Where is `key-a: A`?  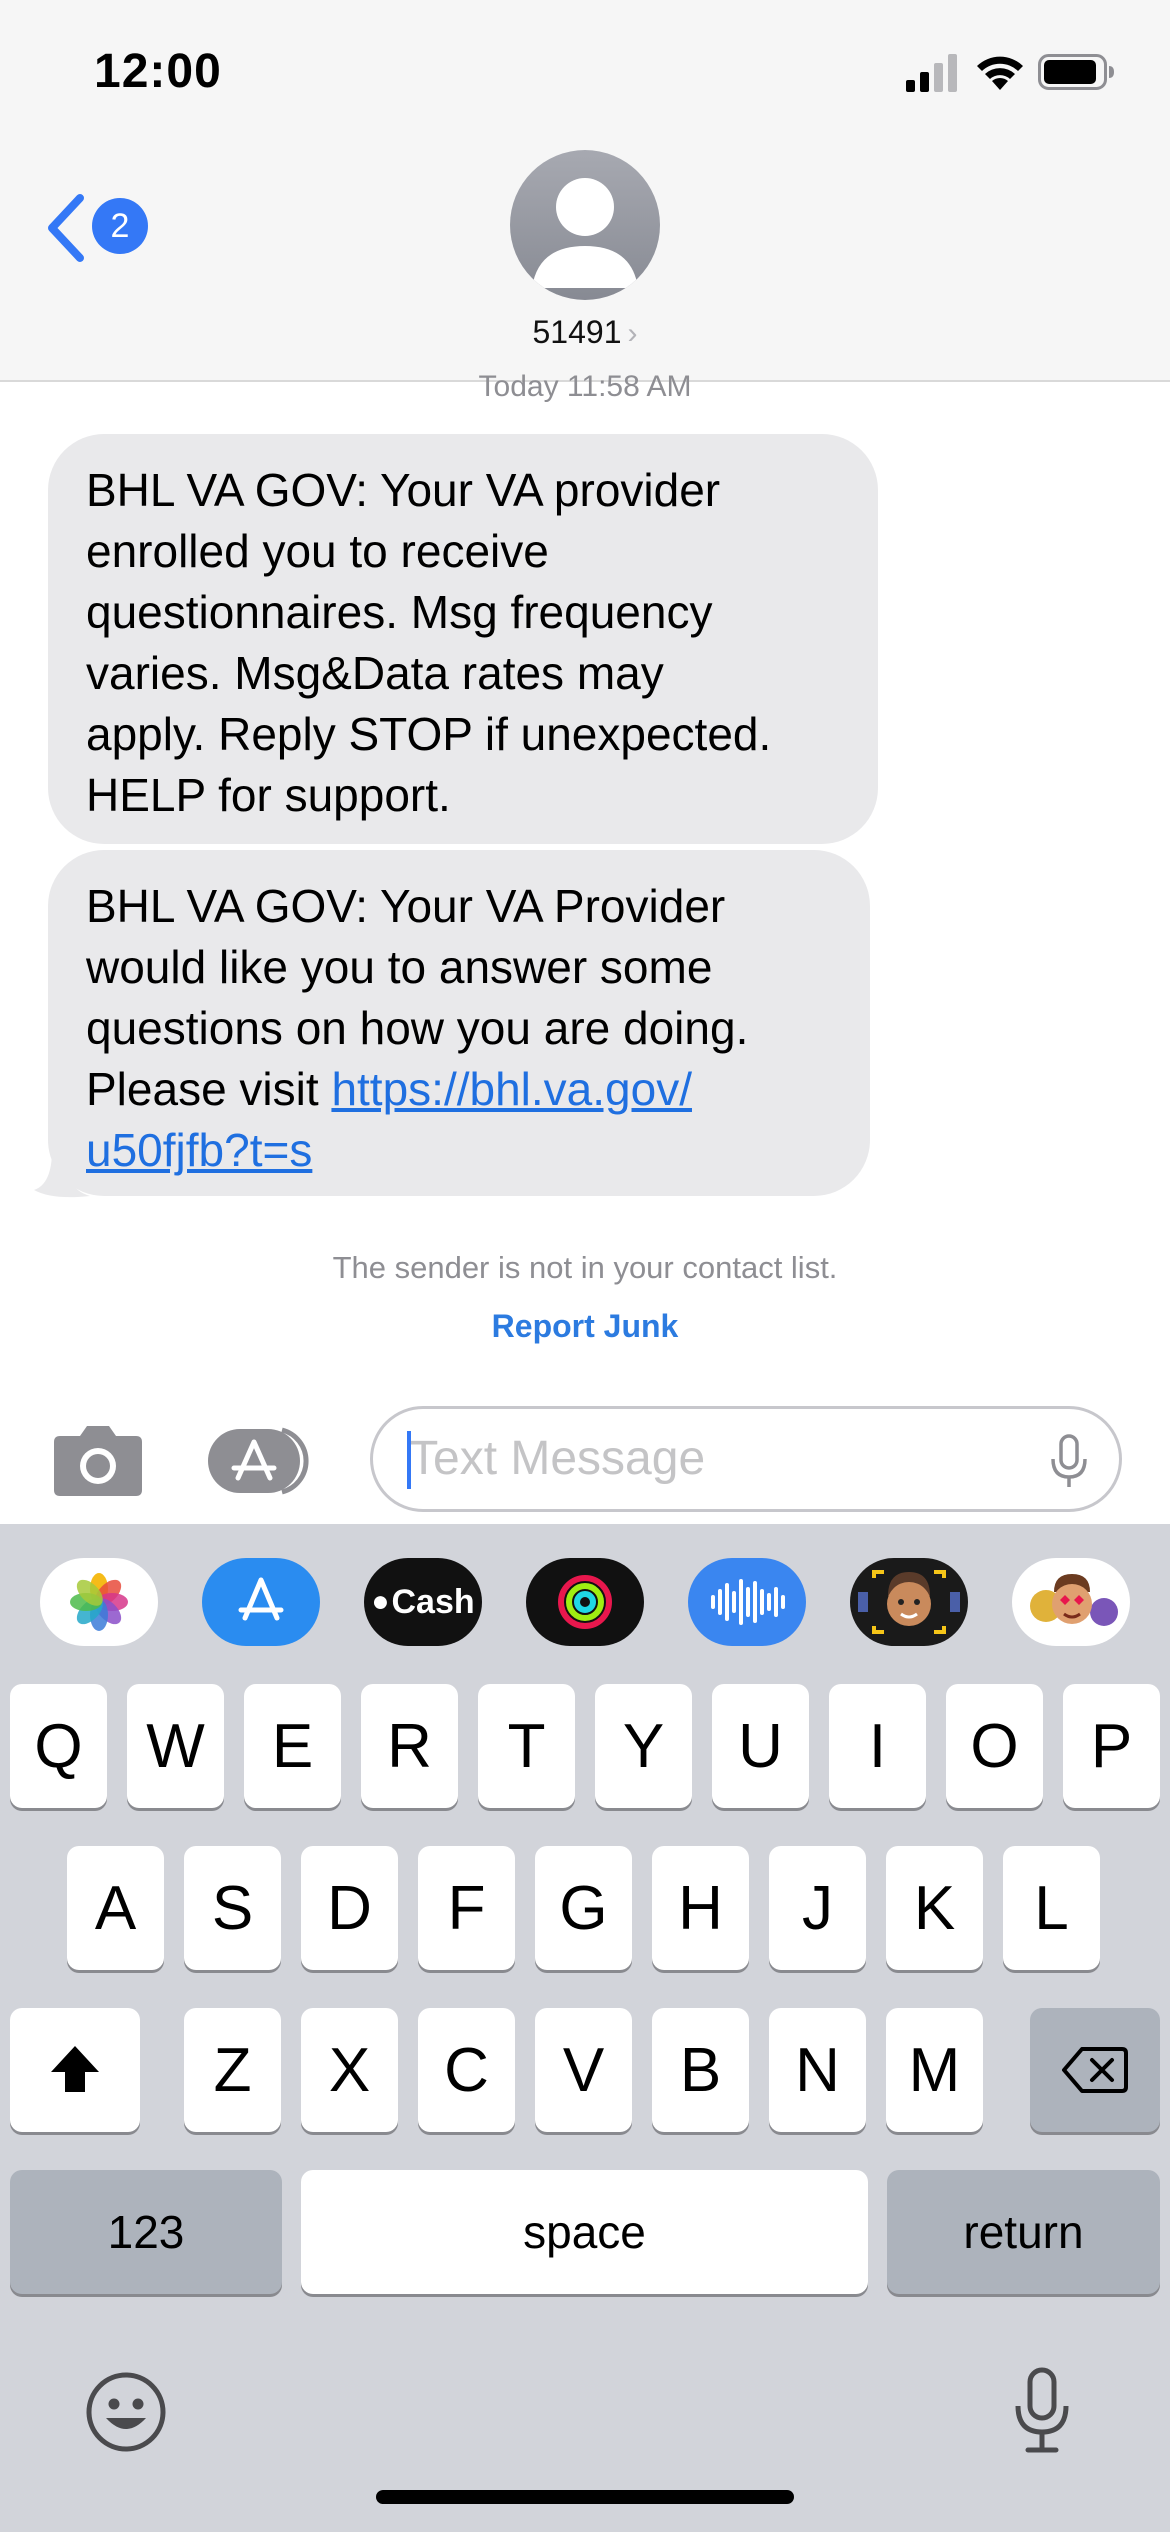 key-a: A is located at coordinates (115, 1908).